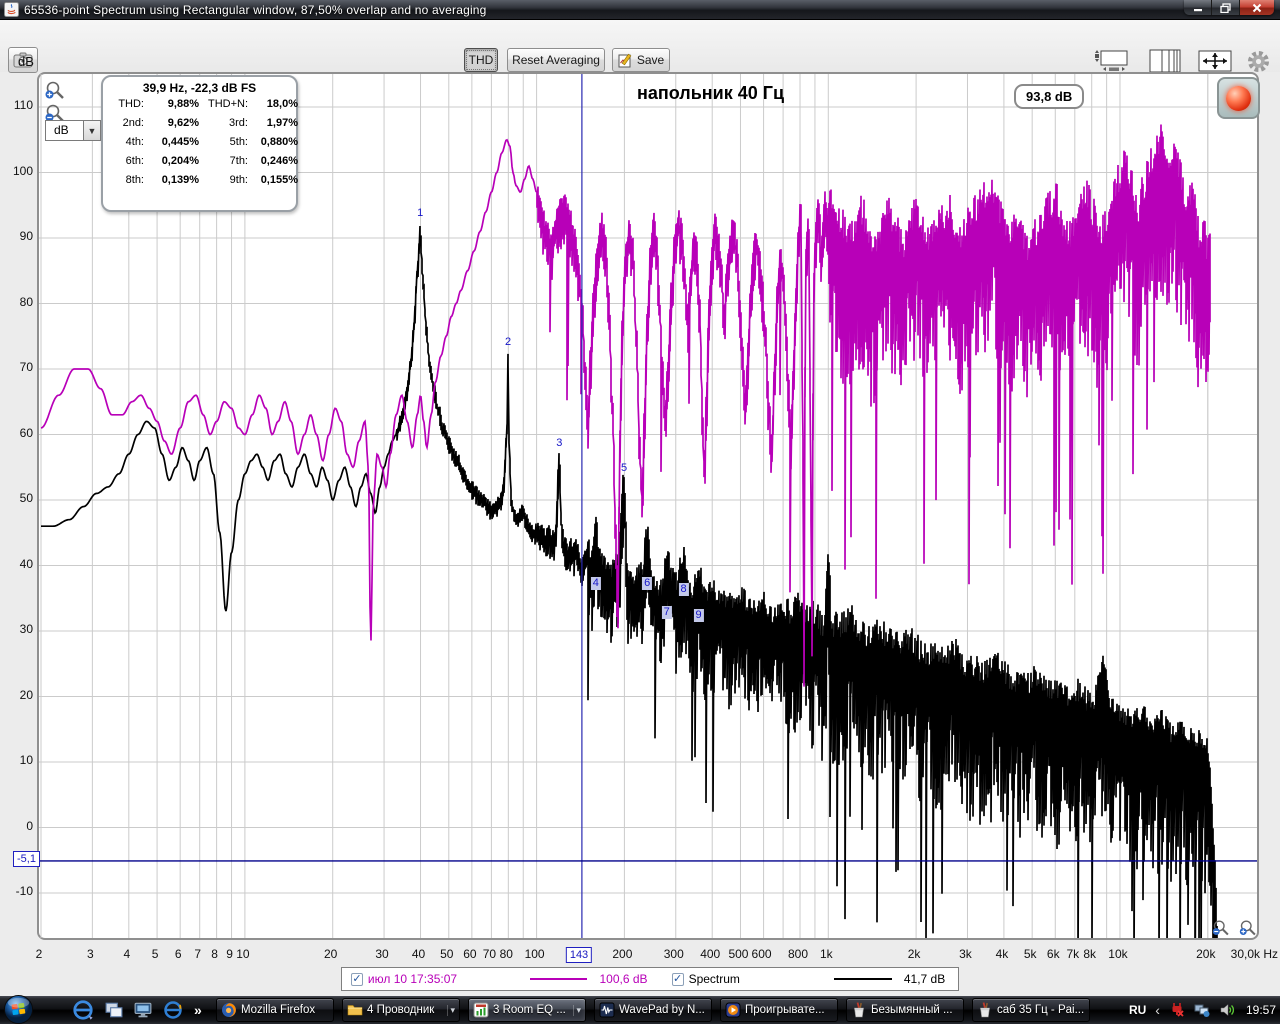 The height and width of the screenshot is (1024, 1280). I want to click on x-tick-label: 600, so click(761, 954).